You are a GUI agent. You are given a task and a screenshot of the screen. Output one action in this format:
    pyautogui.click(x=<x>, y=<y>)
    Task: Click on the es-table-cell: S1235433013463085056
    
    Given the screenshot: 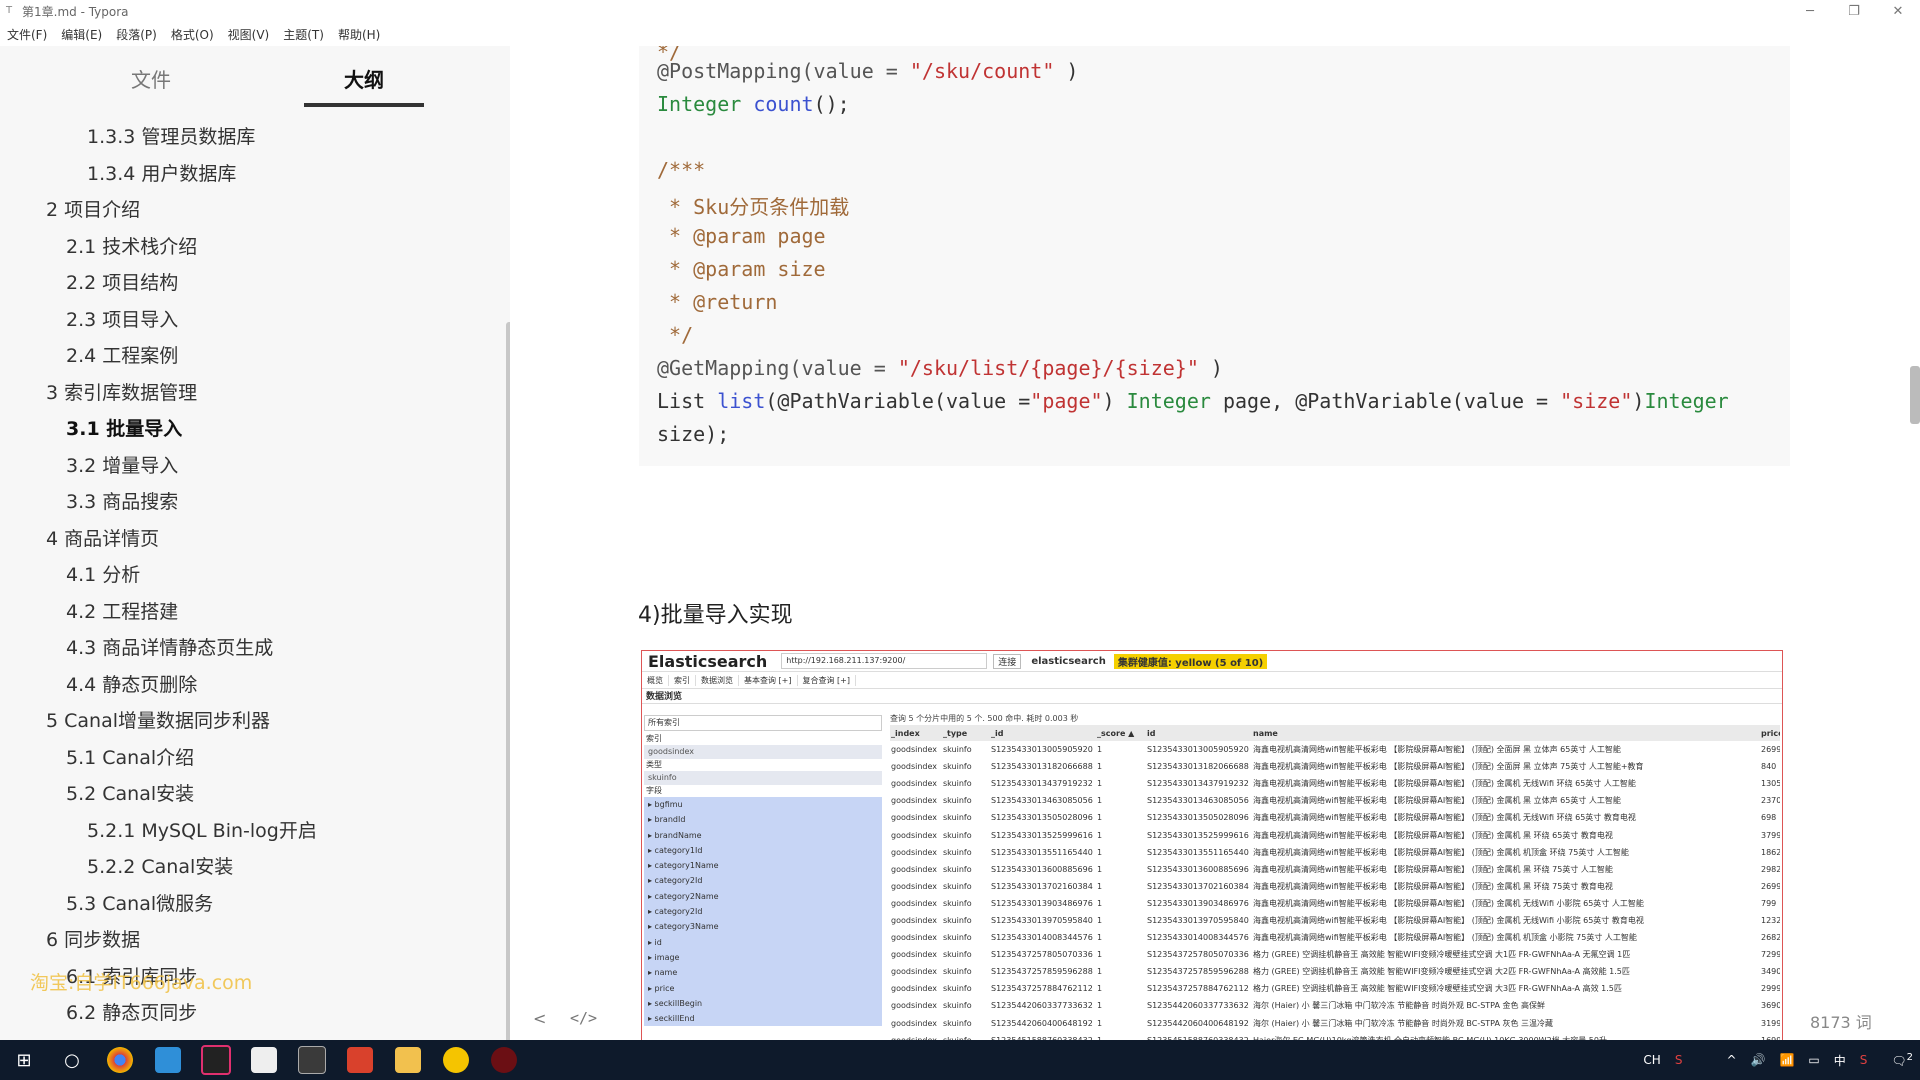 What is the action you would take?
    pyautogui.click(x=1198, y=801)
    